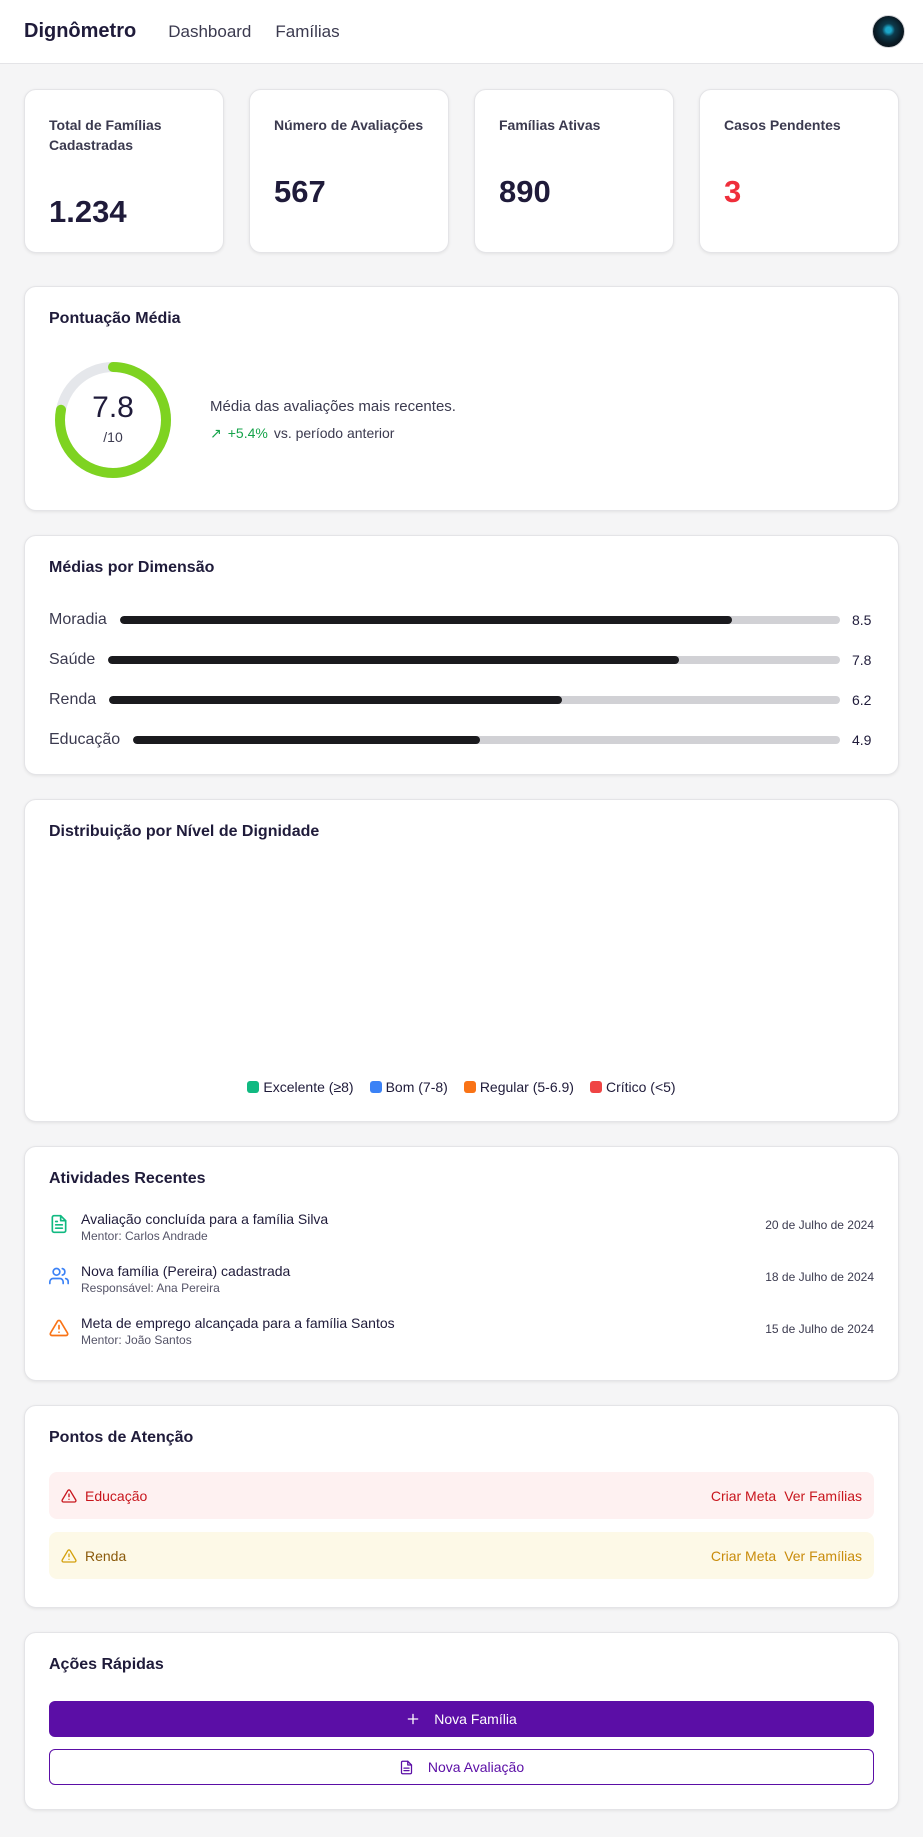 This screenshot has width=923, height=1837. What do you see at coordinates (132, 567) in the screenshot?
I see `section-title: Médias por Dimensão` at bounding box center [132, 567].